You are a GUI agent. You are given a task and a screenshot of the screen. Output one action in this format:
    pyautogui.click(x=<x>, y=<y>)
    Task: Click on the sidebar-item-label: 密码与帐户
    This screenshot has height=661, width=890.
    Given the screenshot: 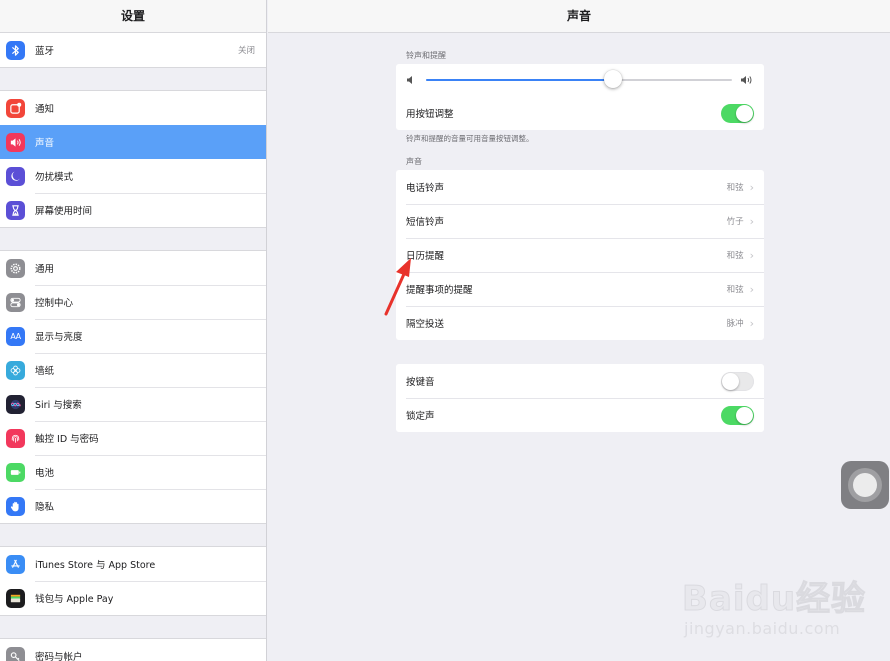 What is the action you would take?
    pyautogui.click(x=59, y=656)
    